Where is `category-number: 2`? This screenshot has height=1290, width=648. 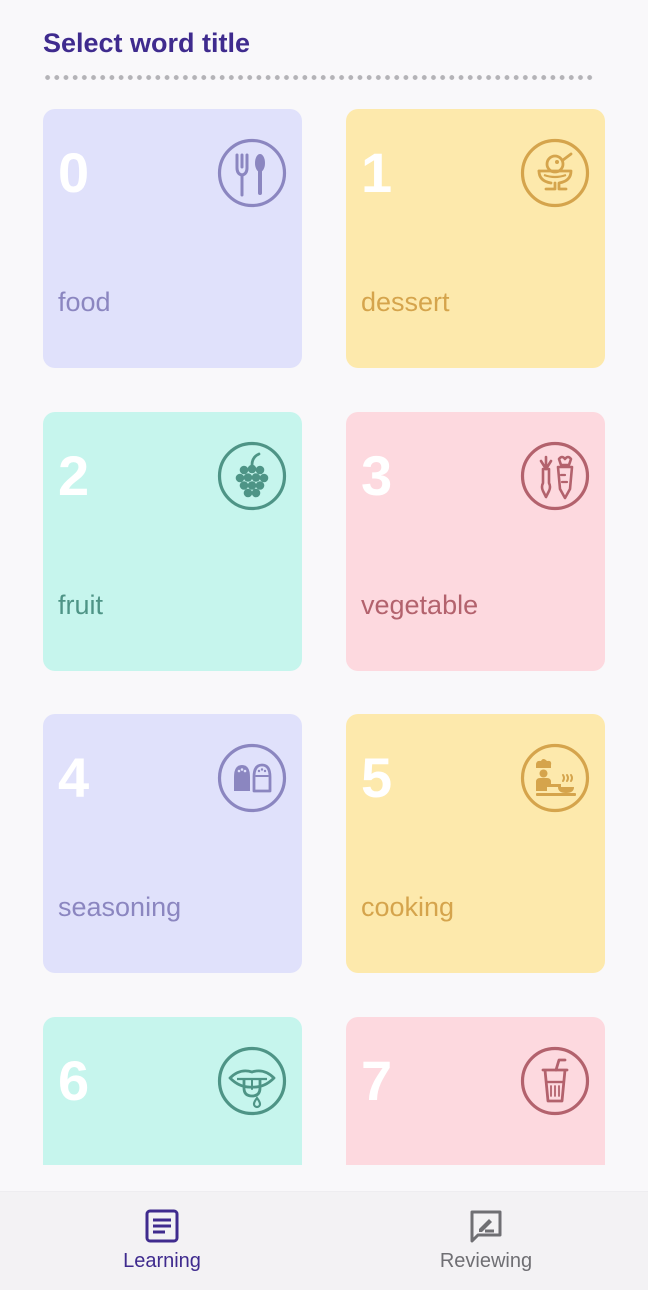 category-number: 2 is located at coordinates (74, 475).